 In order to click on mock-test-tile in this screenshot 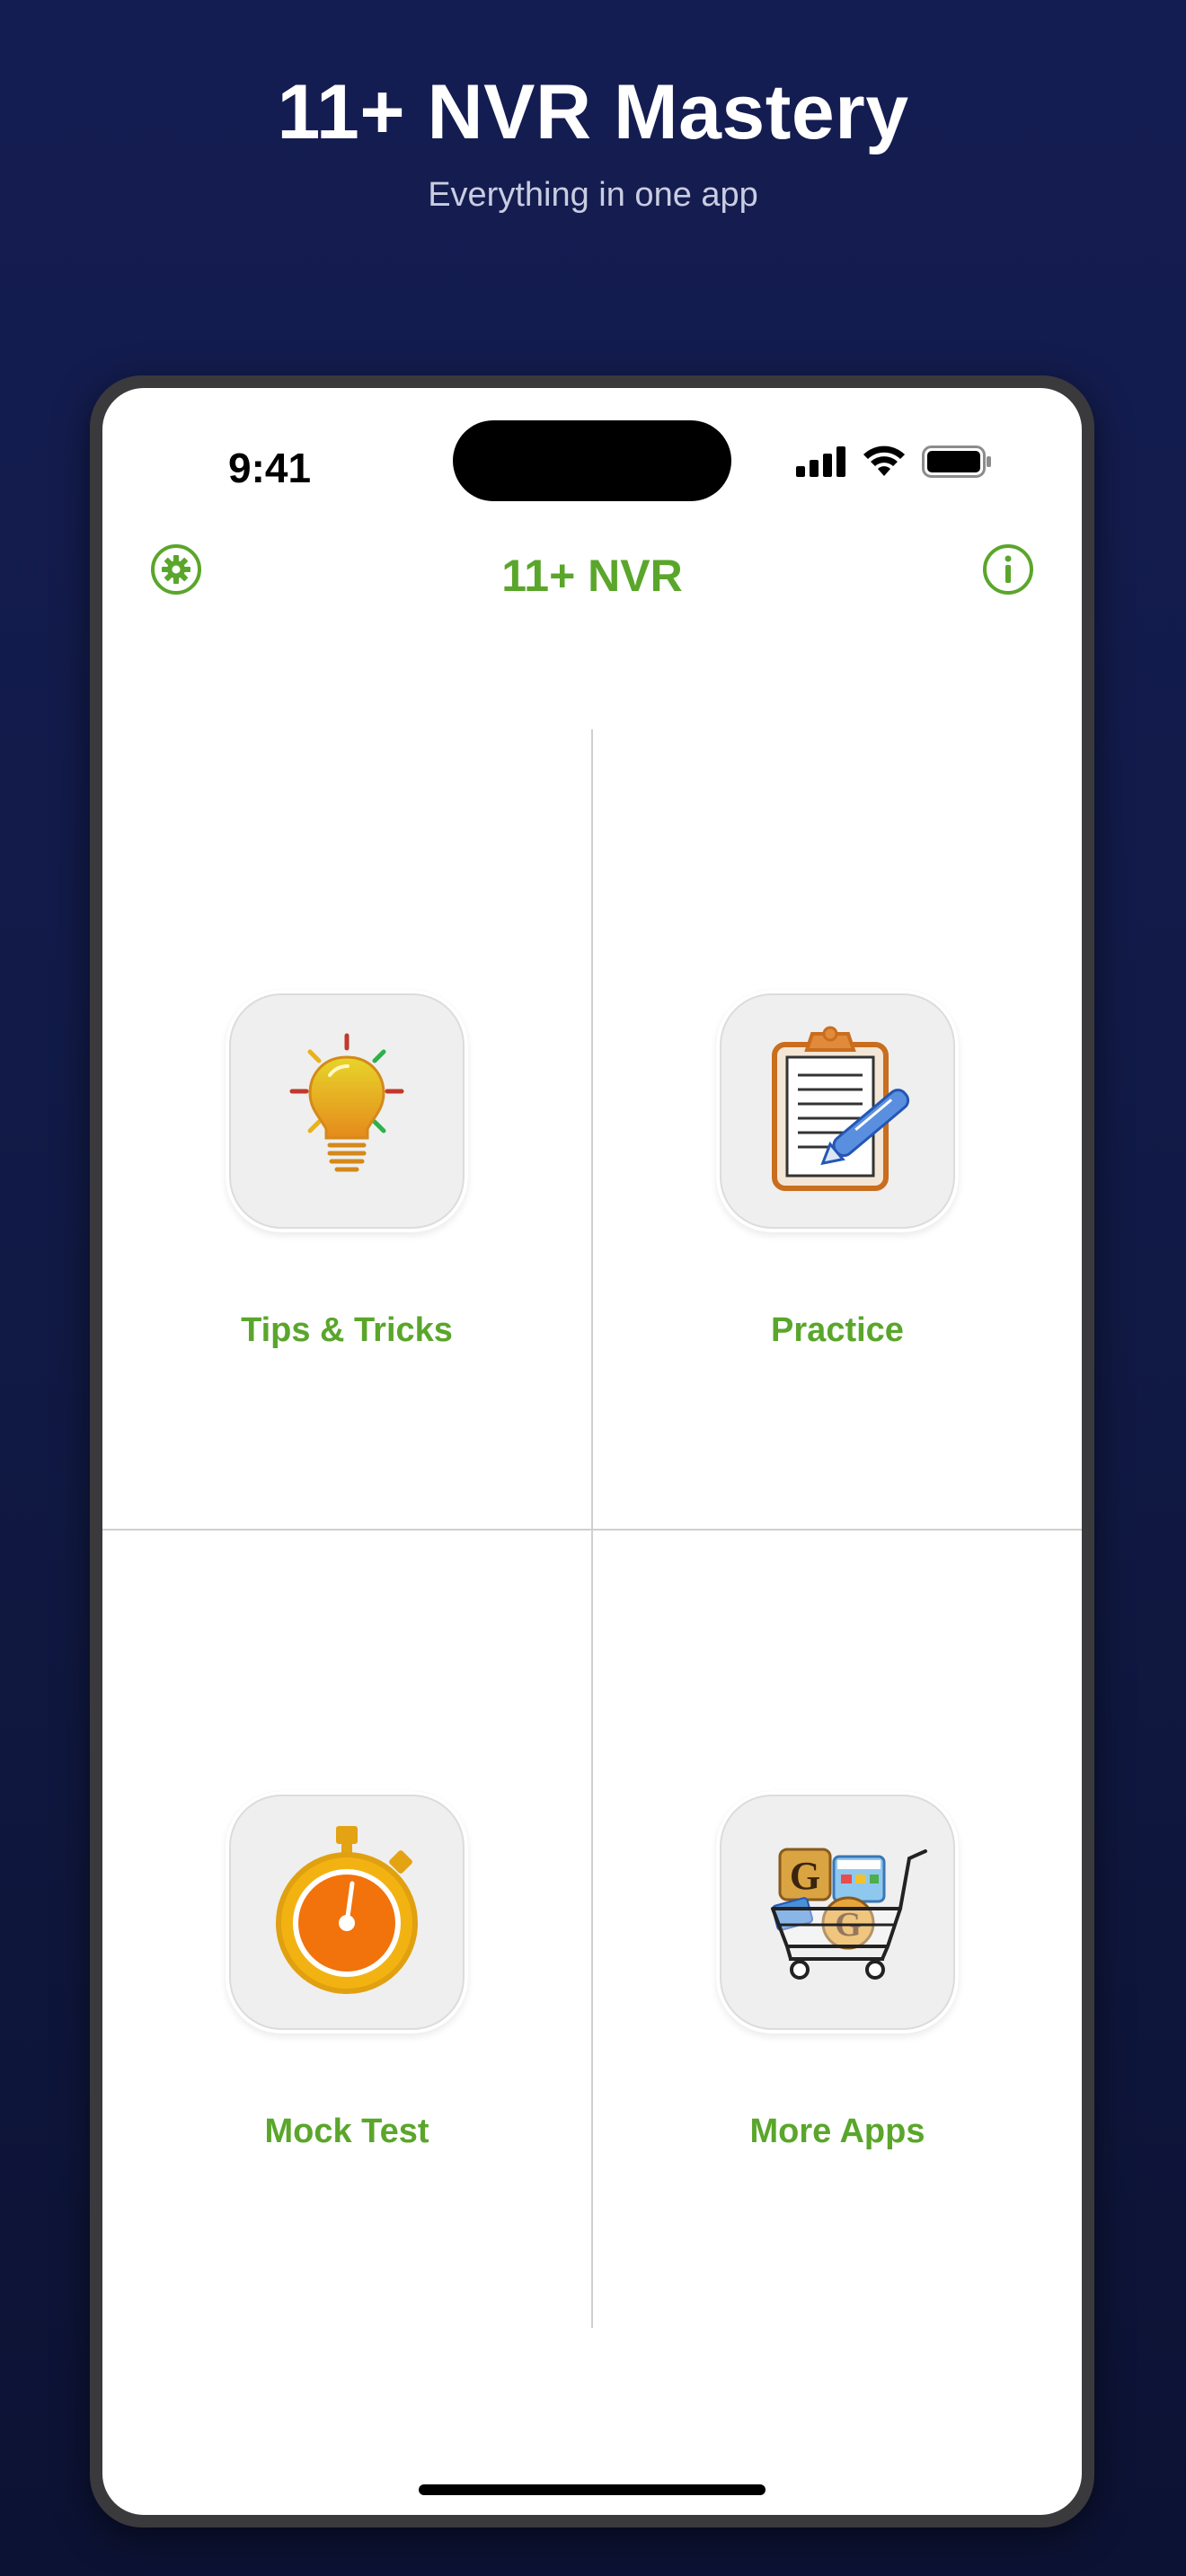, I will do `click(347, 1912)`.